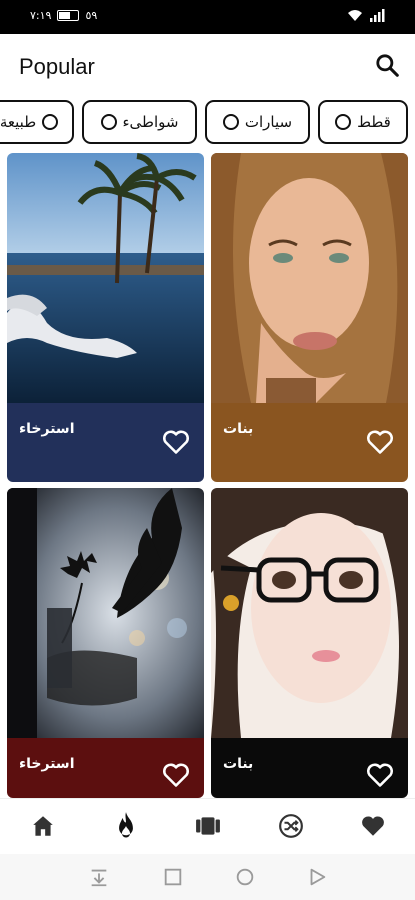 The image size is (415, 900). Describe the element at coordinates (91, 15) in the screenshot. I see `battery-level: ٥٩` at that location.